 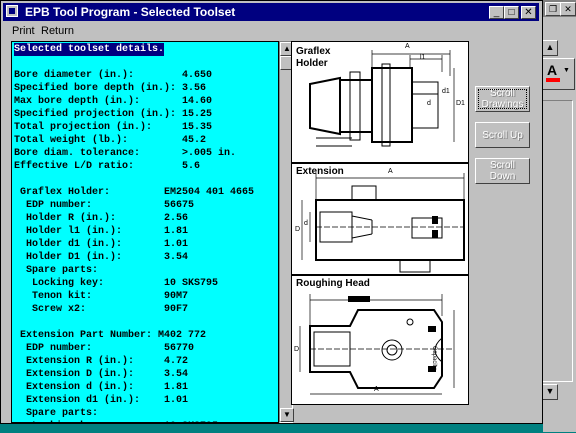 I want to click on holder-dim-small-d1: d1, so click(x=446, y=91).